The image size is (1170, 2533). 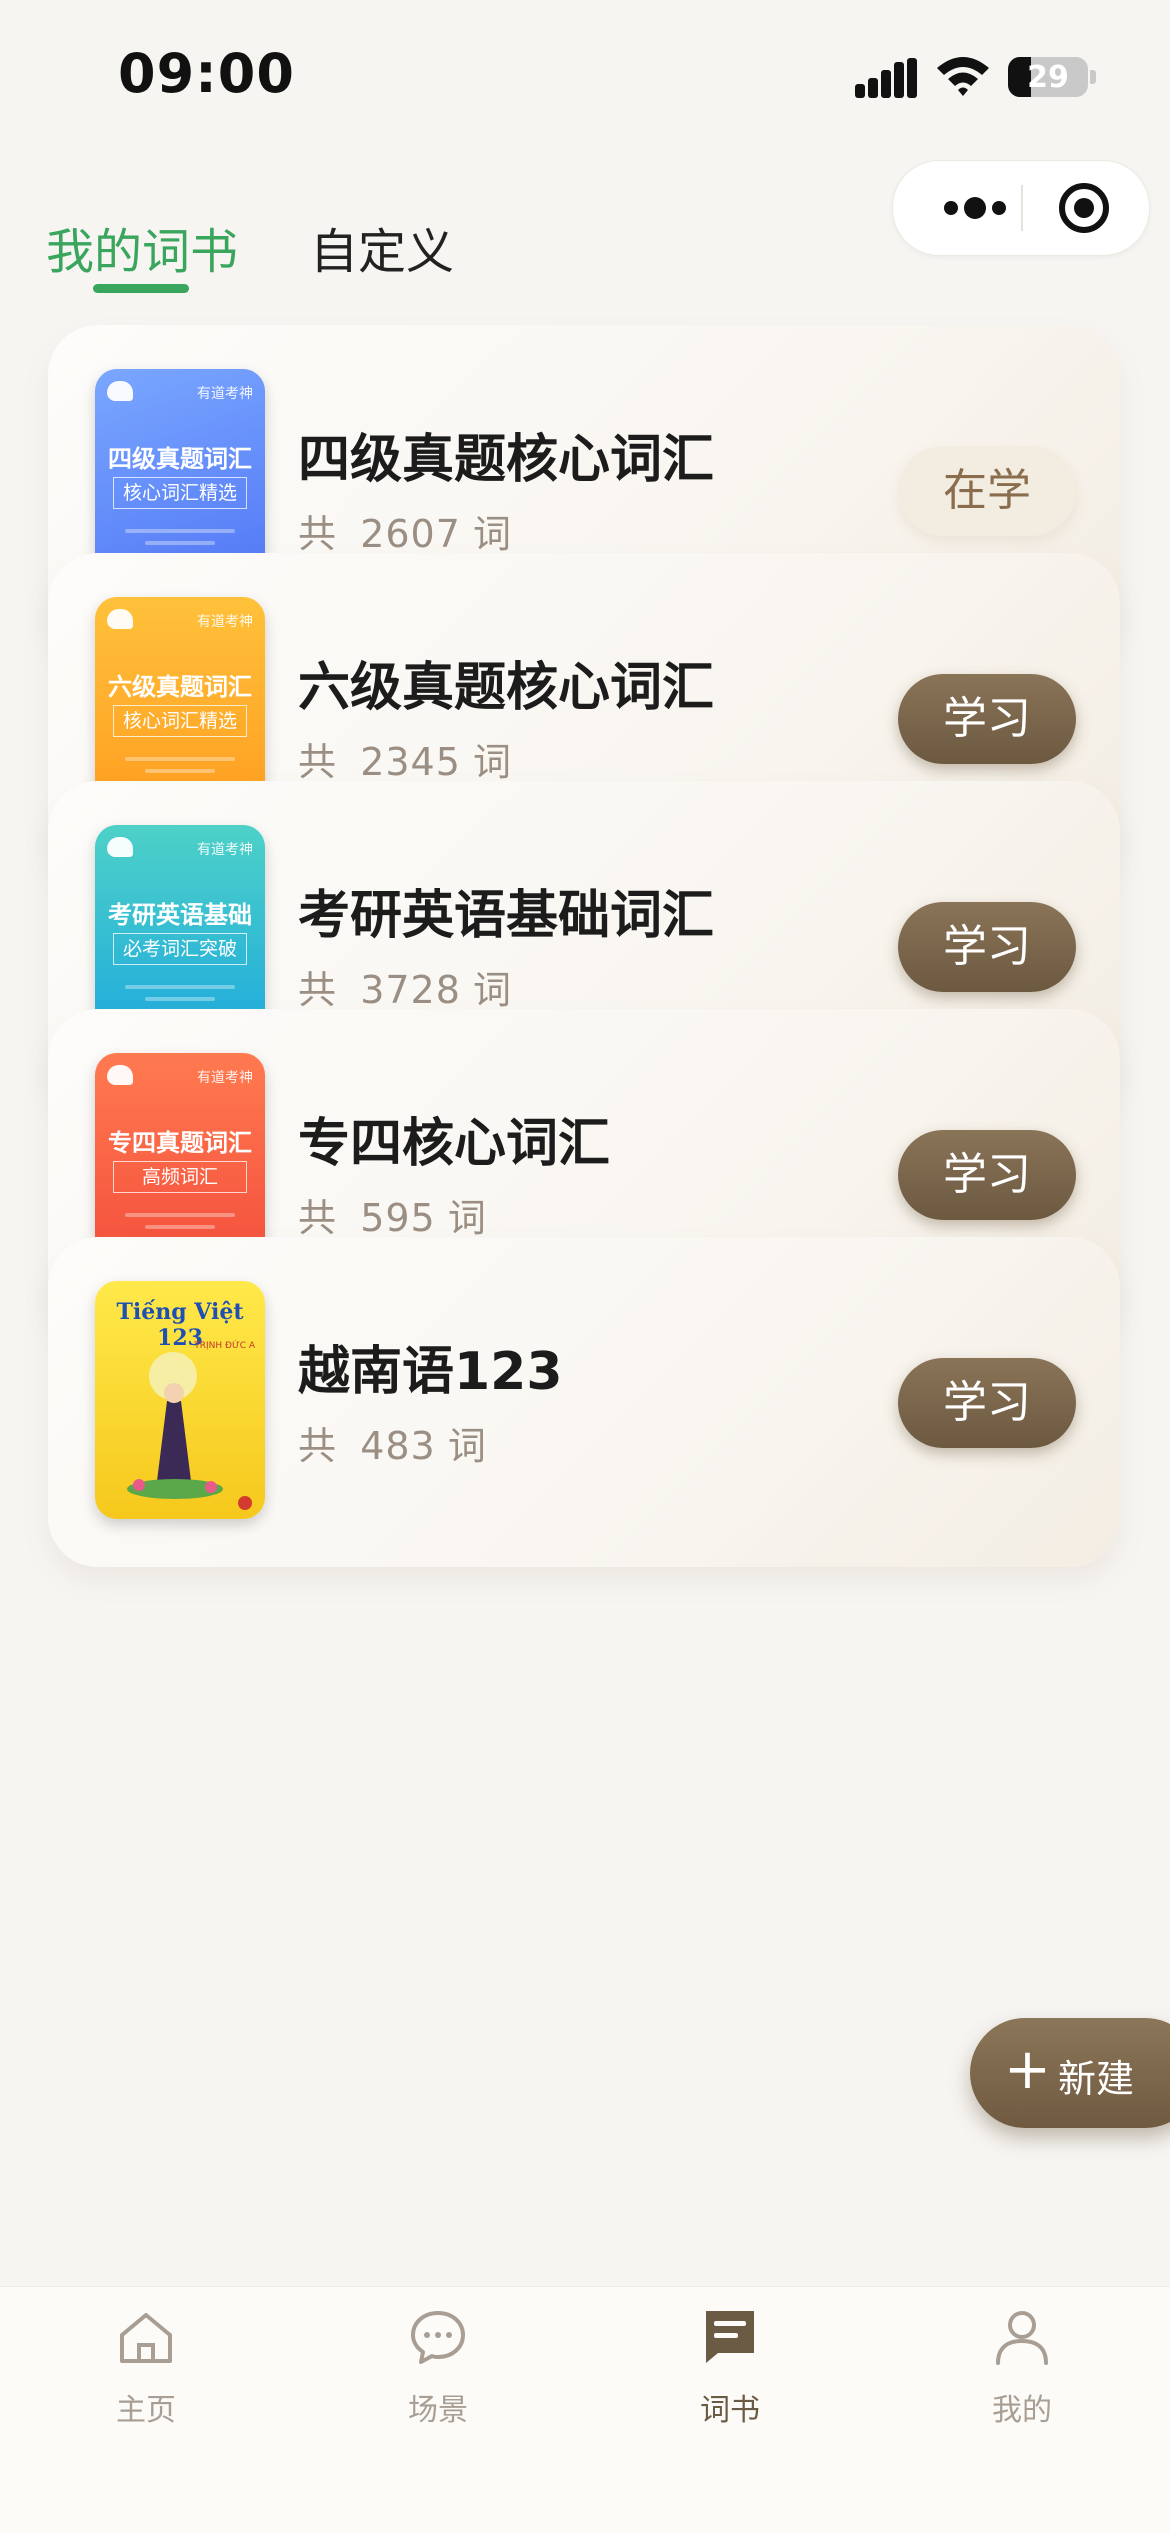 I want to click on book-title: 越南语123, so click(x=430, y=1372).